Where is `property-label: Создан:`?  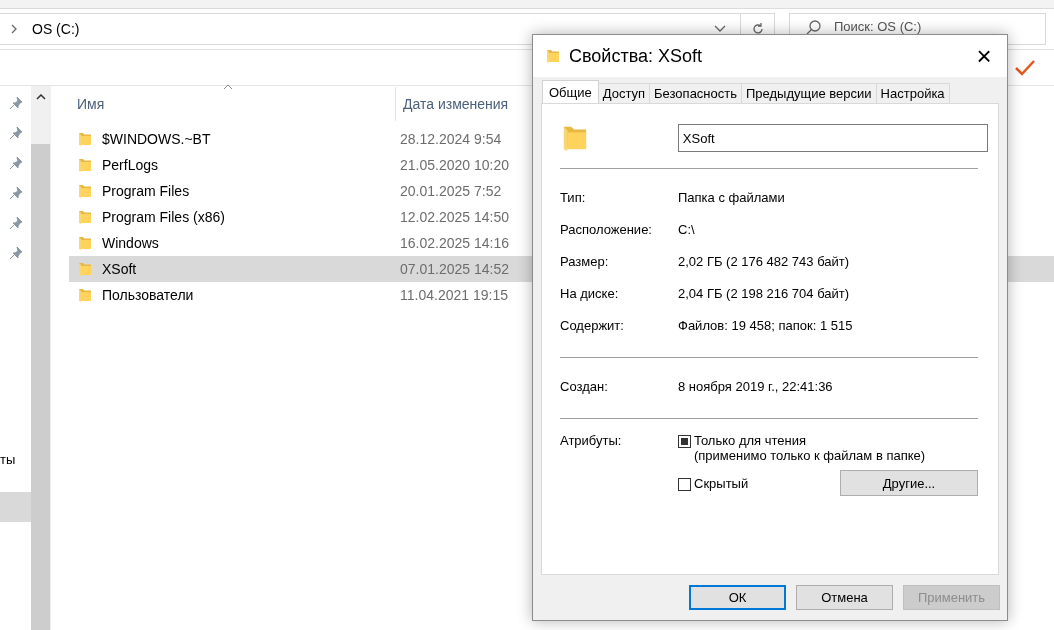
property-label: Создан: is located at coordinates (584, 386).